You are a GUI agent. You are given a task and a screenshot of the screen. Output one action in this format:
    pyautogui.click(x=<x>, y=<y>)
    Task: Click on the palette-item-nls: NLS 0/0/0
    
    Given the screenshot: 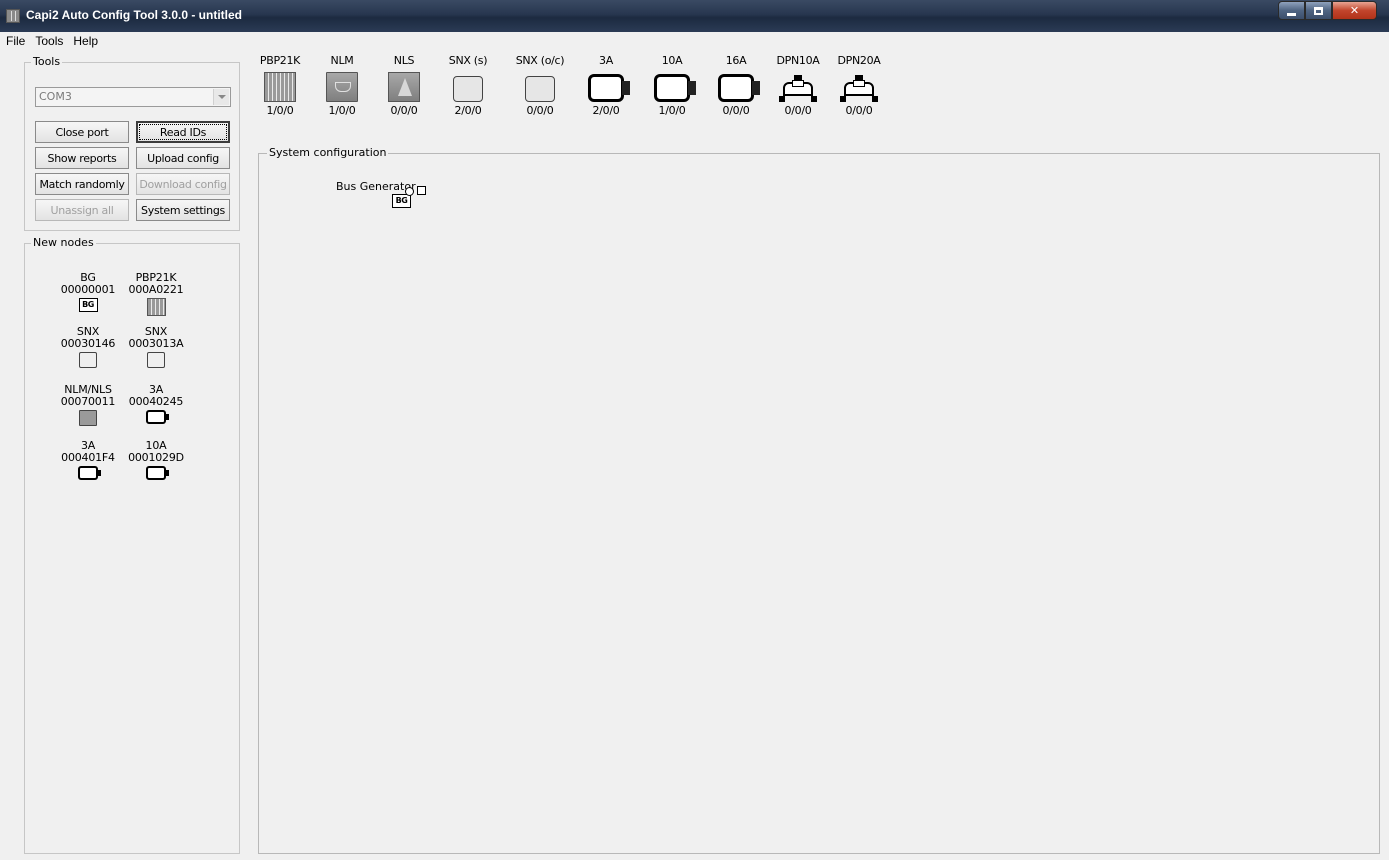 What is the action you would take?
    pyautogui.click(x=404, y=86)
    